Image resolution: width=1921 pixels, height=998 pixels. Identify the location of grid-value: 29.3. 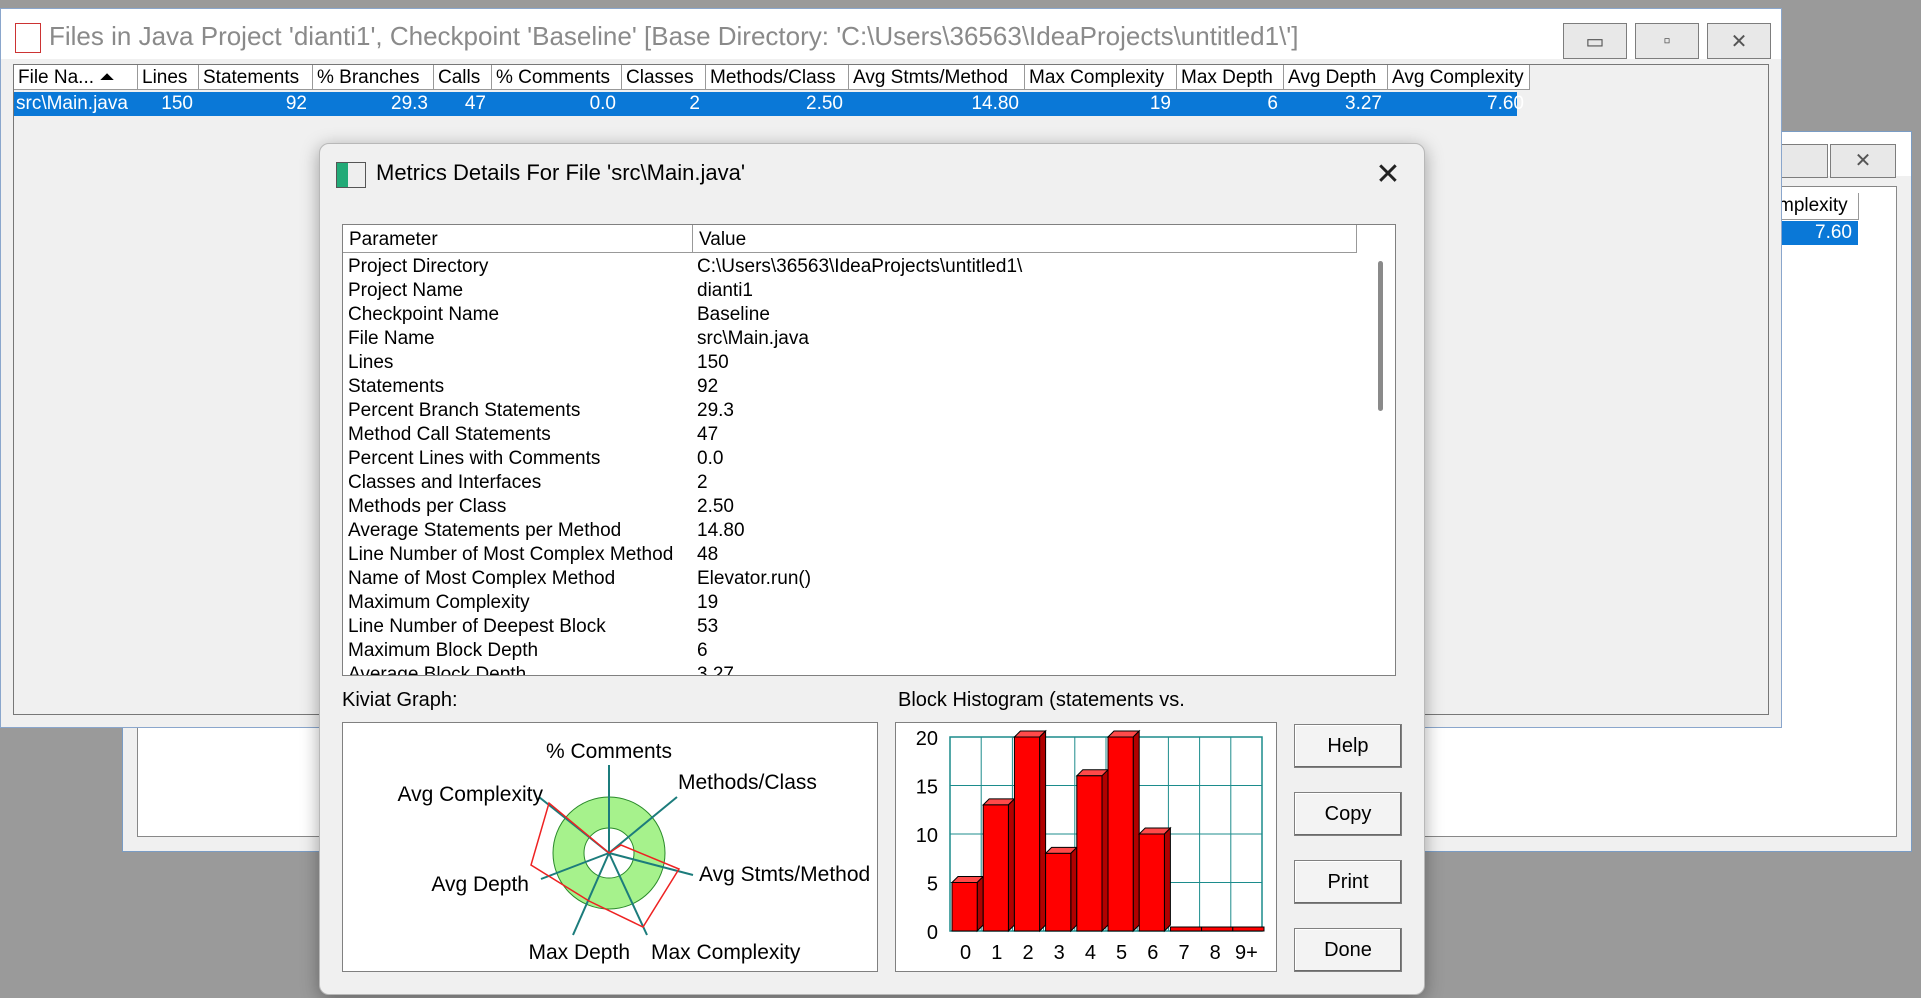
(715, 410).